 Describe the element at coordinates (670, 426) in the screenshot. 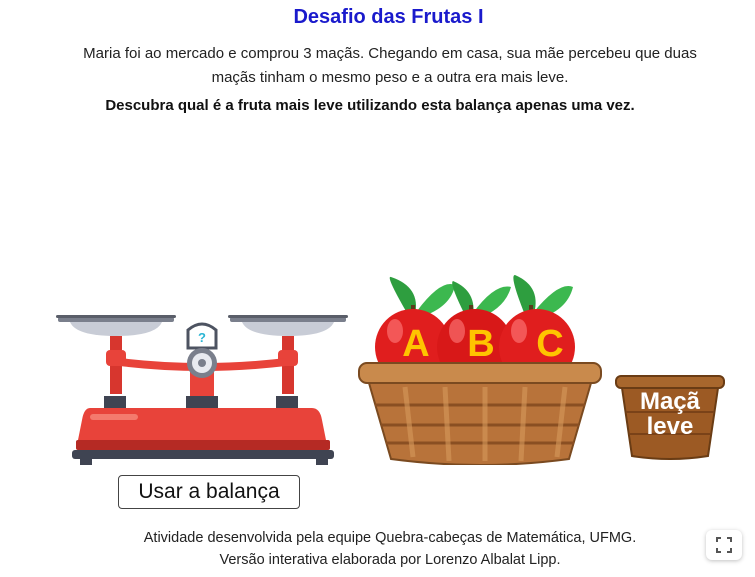

I see `light-apple-label-line-2: leve` at that location.